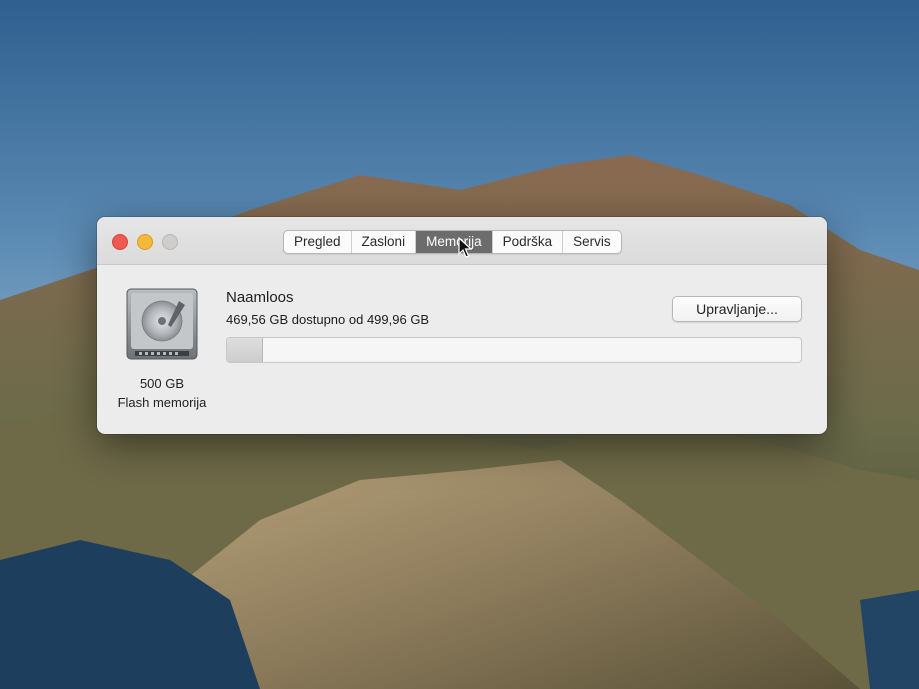 This screenshot has height=689, width=919. I want to click on mouse-pointer-icon, so click(465, 247).